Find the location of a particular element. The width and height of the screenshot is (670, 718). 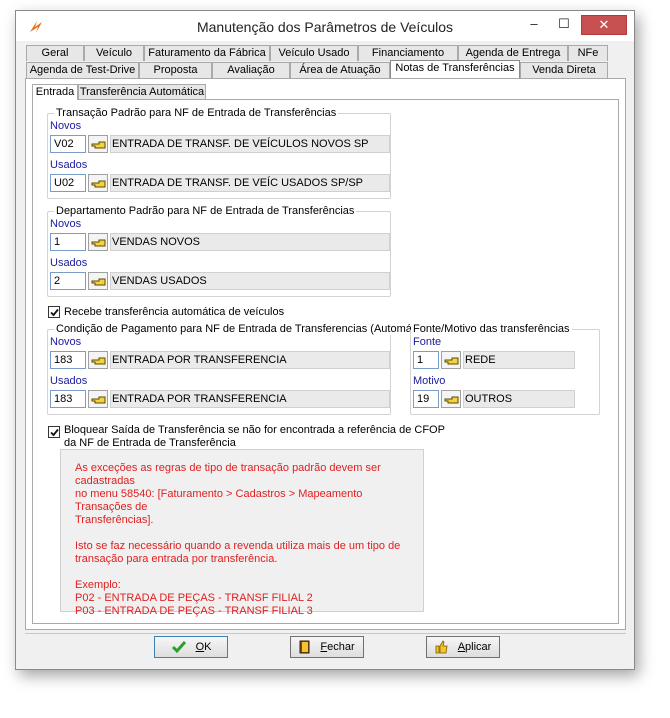

aplicar-button-accesskey: A is located at coordinates (461, 647).